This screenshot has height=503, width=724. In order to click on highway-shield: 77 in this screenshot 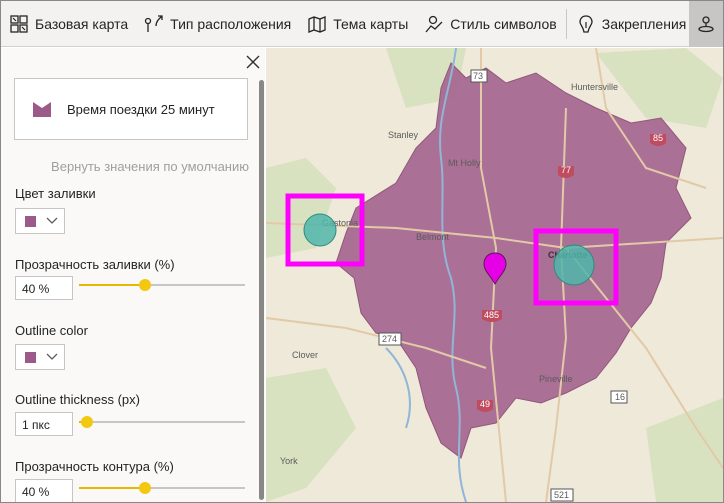, I will do `click(566, 170)`.